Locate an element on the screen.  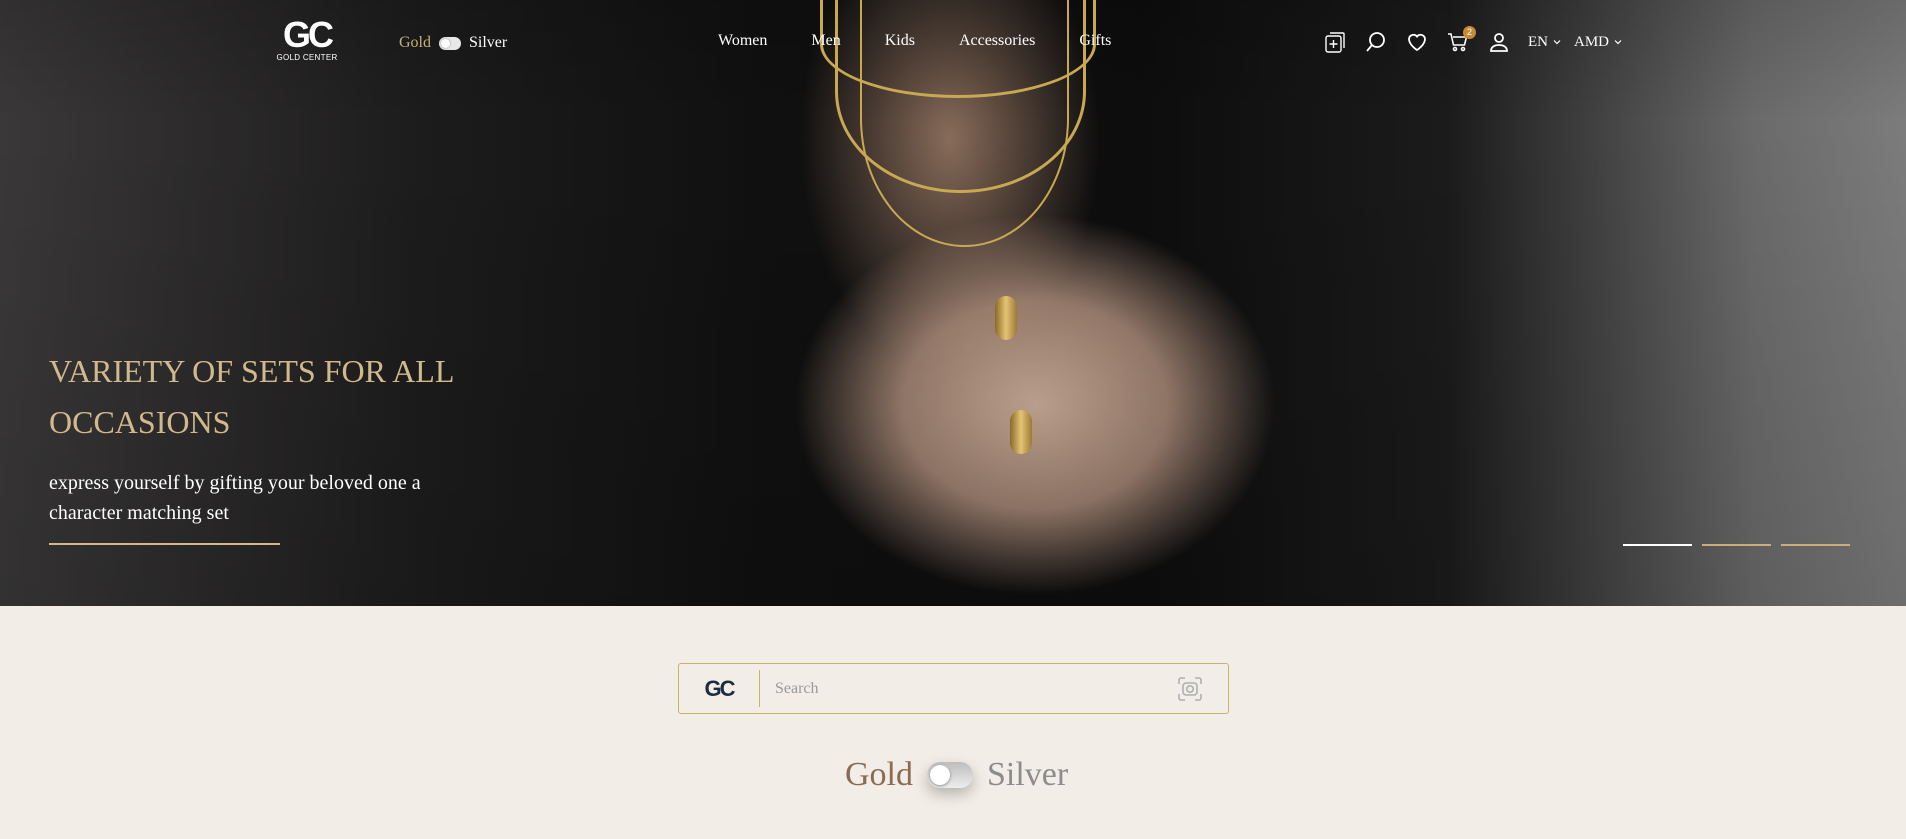
metal-silver-label: Silver is located at coordinates (488, 43).